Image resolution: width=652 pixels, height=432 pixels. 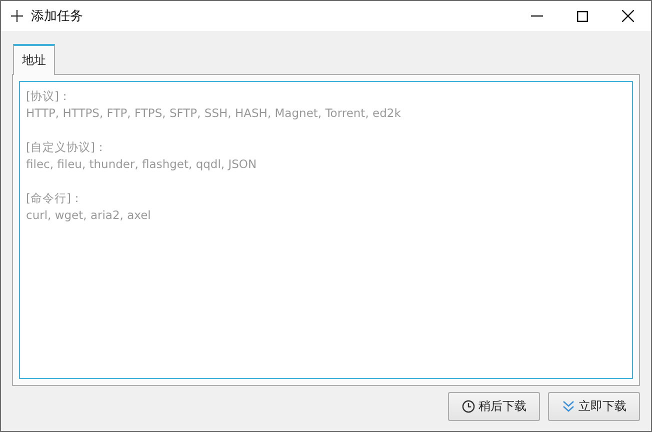 I want to click on close-icon, so click(x=628, y=16).